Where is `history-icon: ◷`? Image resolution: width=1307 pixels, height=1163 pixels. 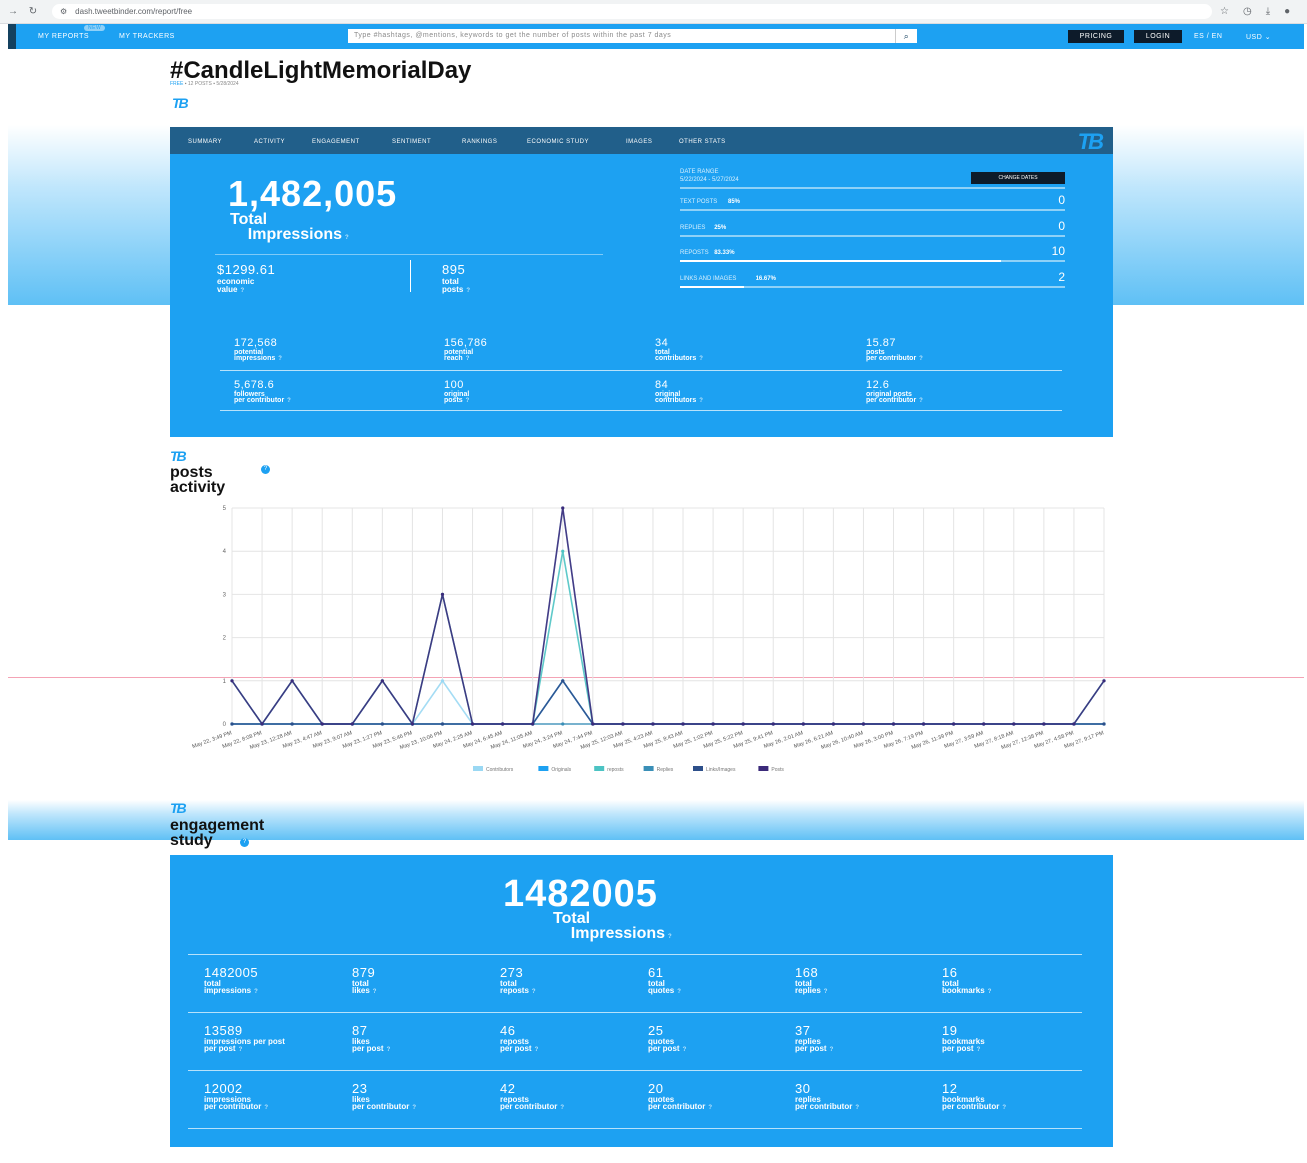
history-icon: ◷ is located at coordinates (1247, 11).